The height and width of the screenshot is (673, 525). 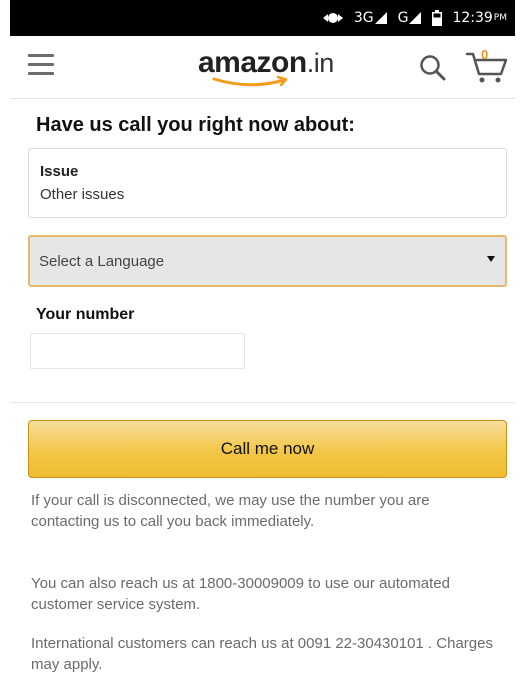 What do you see at coordinates (320, 63) in the screenshot?
I see `logo-suffix: .in` at bounding box center [320, 63].